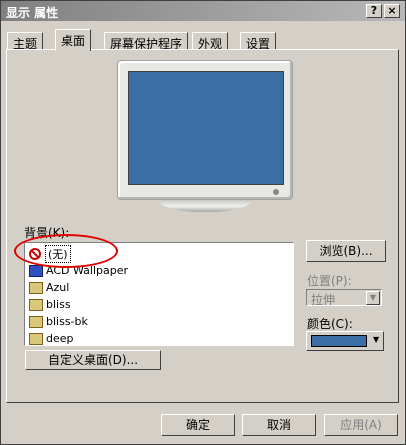 This screenshot has height=445, width=406. Describe the element at coordinates (146, 41) in the screenshot. I see `tab-screensaver: 屏幕保护程序` at that location.